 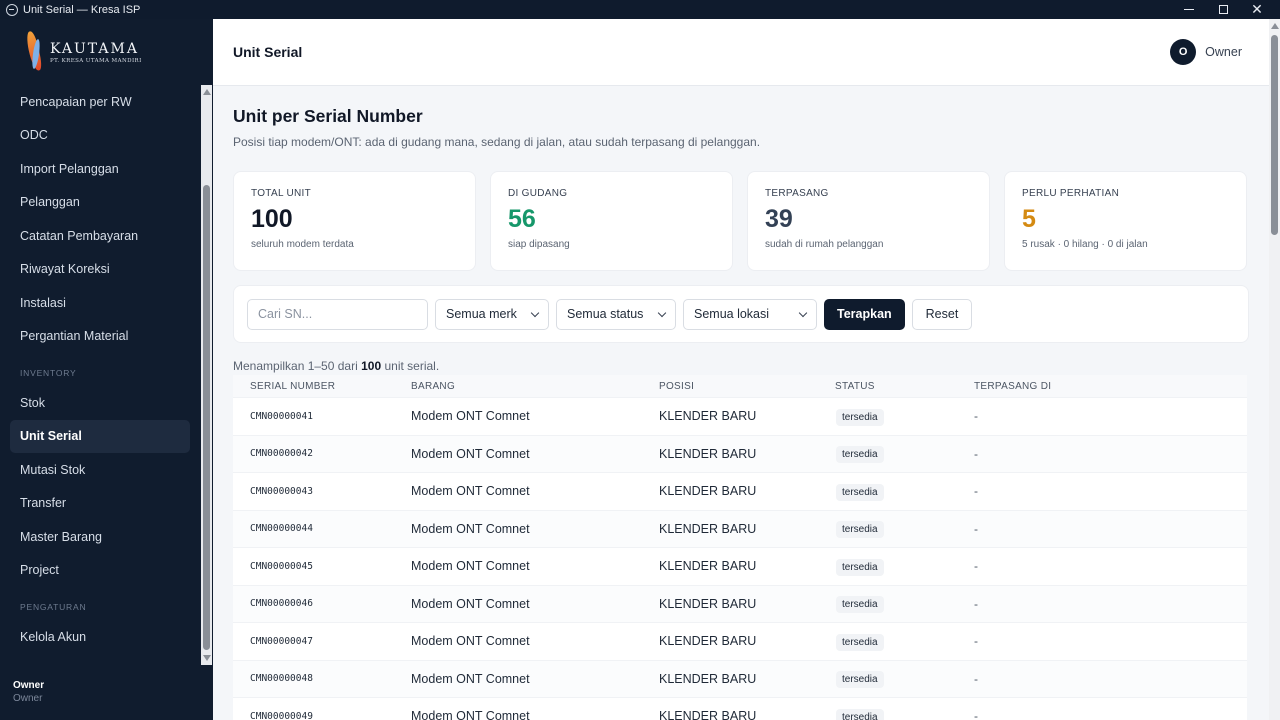 What do you see at coordinates (371, 366) in the screenshot?
I see `summary-total: 100` at bounding box center [371, 366].